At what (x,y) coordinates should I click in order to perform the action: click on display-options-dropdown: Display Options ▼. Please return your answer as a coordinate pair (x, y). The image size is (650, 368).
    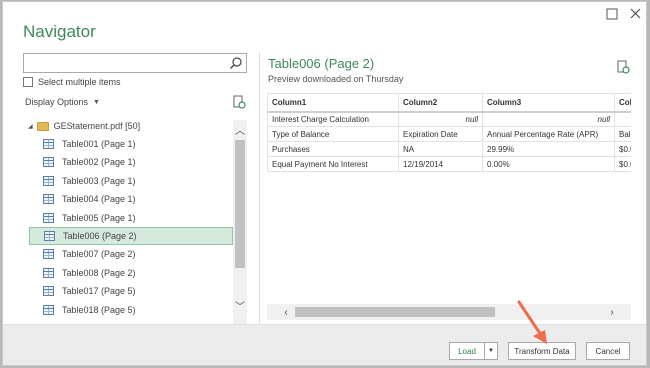
    Looking at the image, I should click on (62, 102).